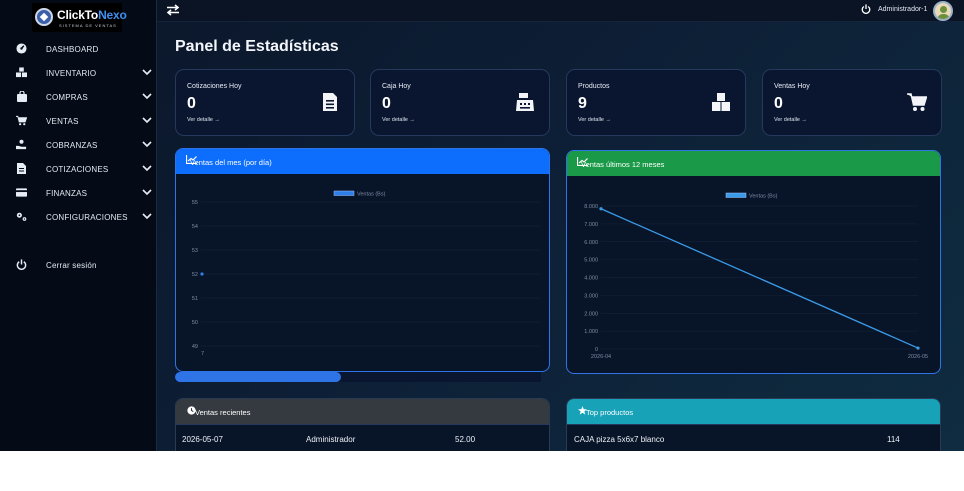  I want to click on stat-card-ventas: Ventas Hoy 0 Ver detalle →, so click(852, 102).